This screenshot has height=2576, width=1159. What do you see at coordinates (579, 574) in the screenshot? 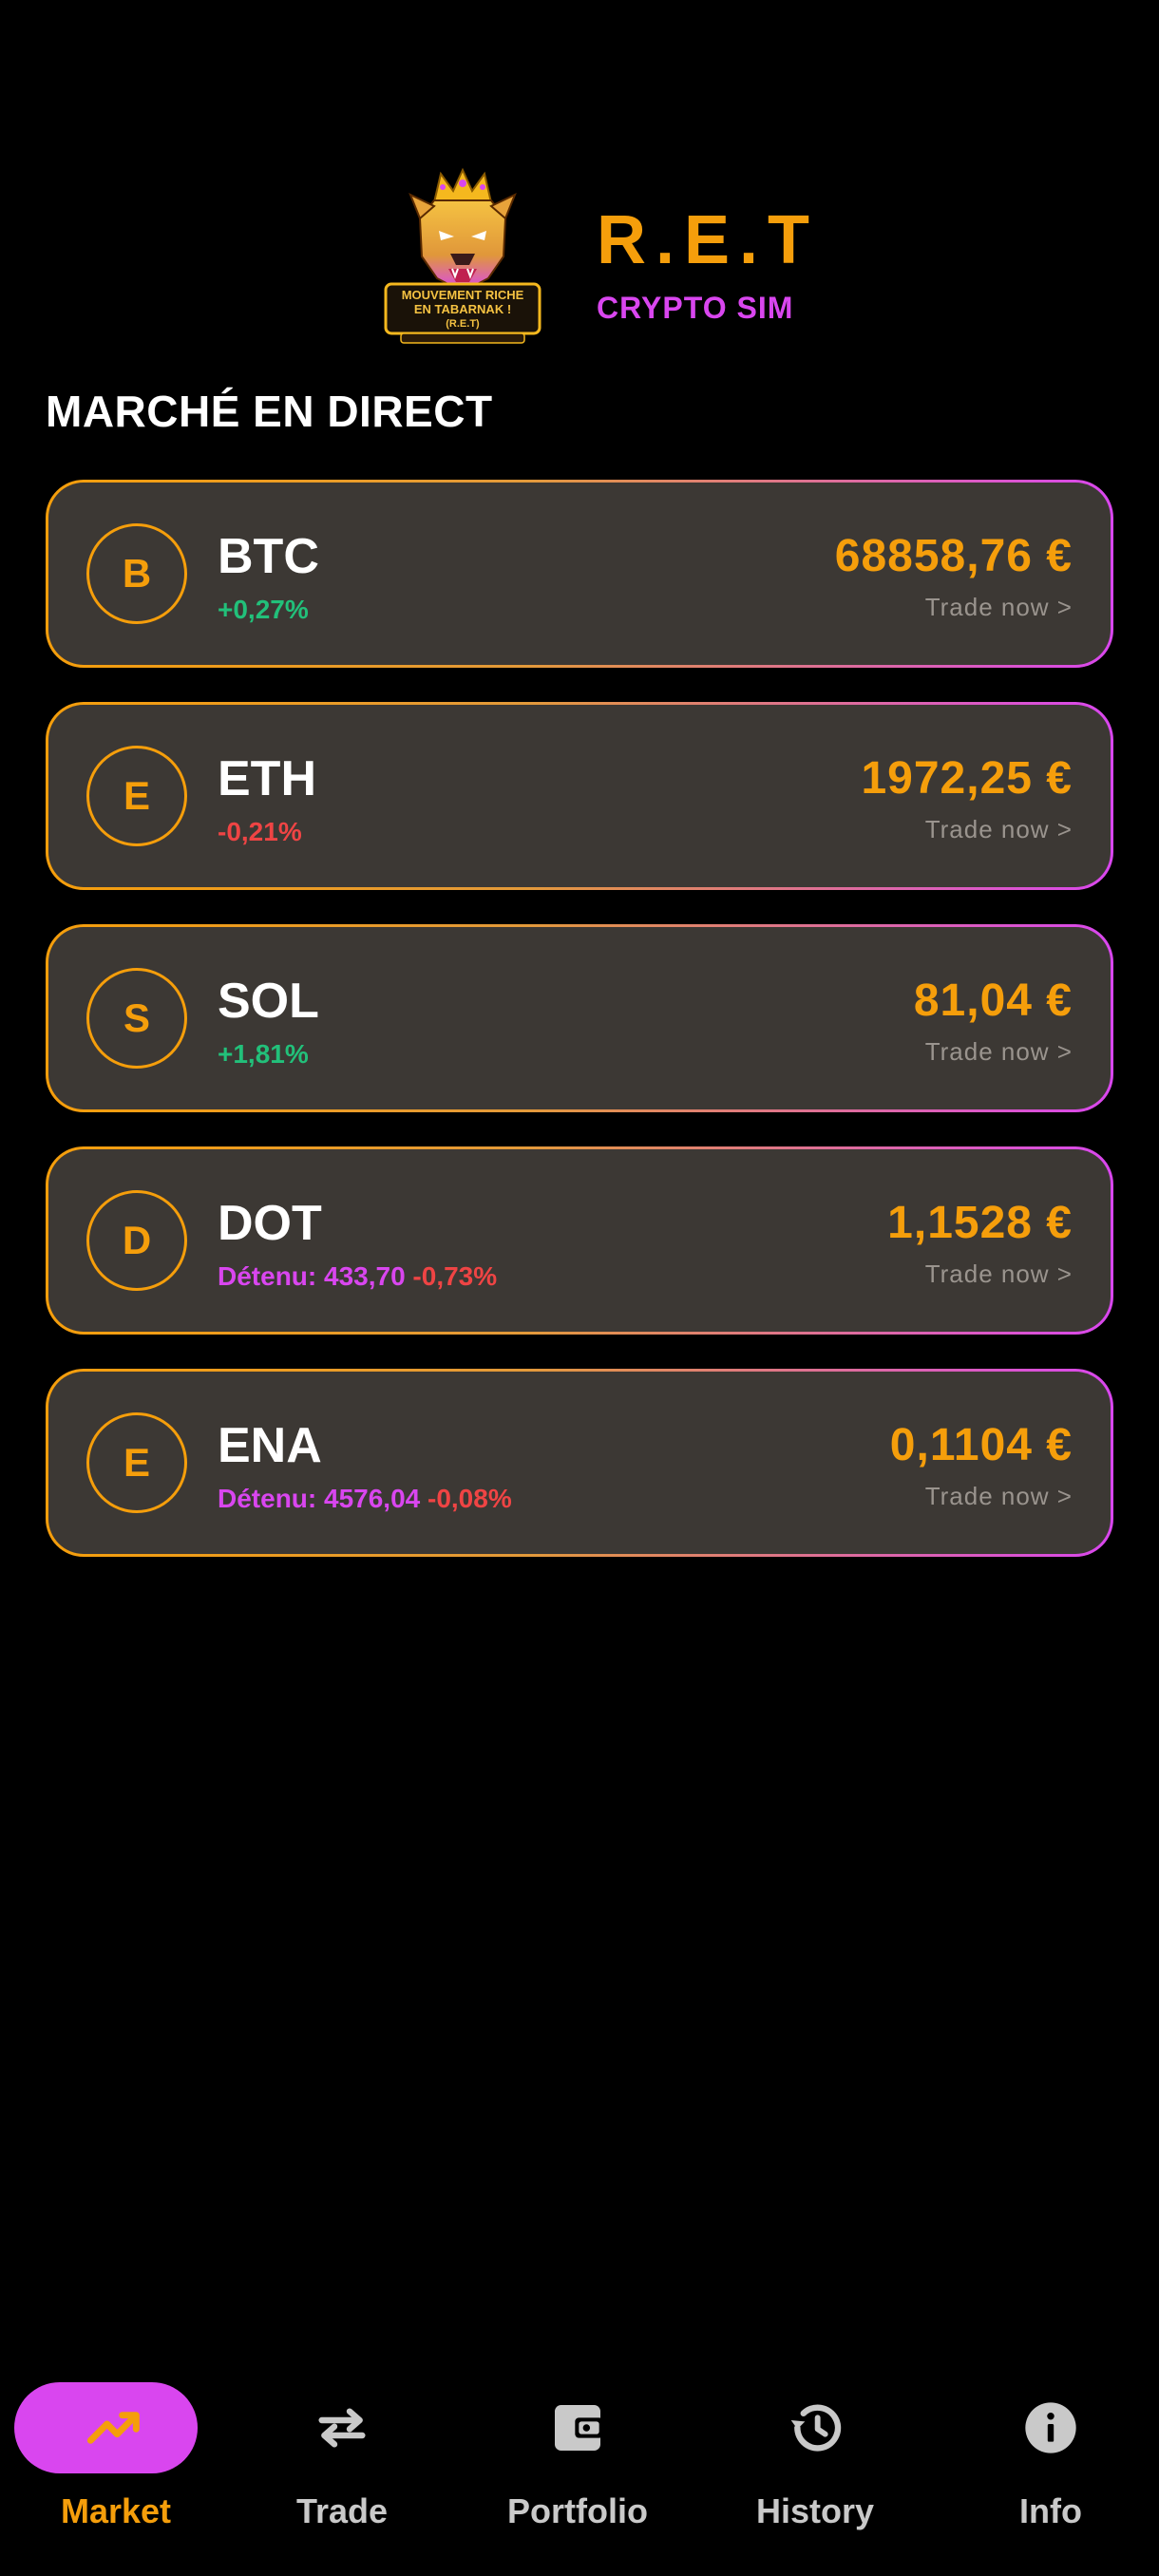
I see `coin-card-btc: B BTC +0,27% 68858,76 € Trade now >` at bounding box center [579, 574].